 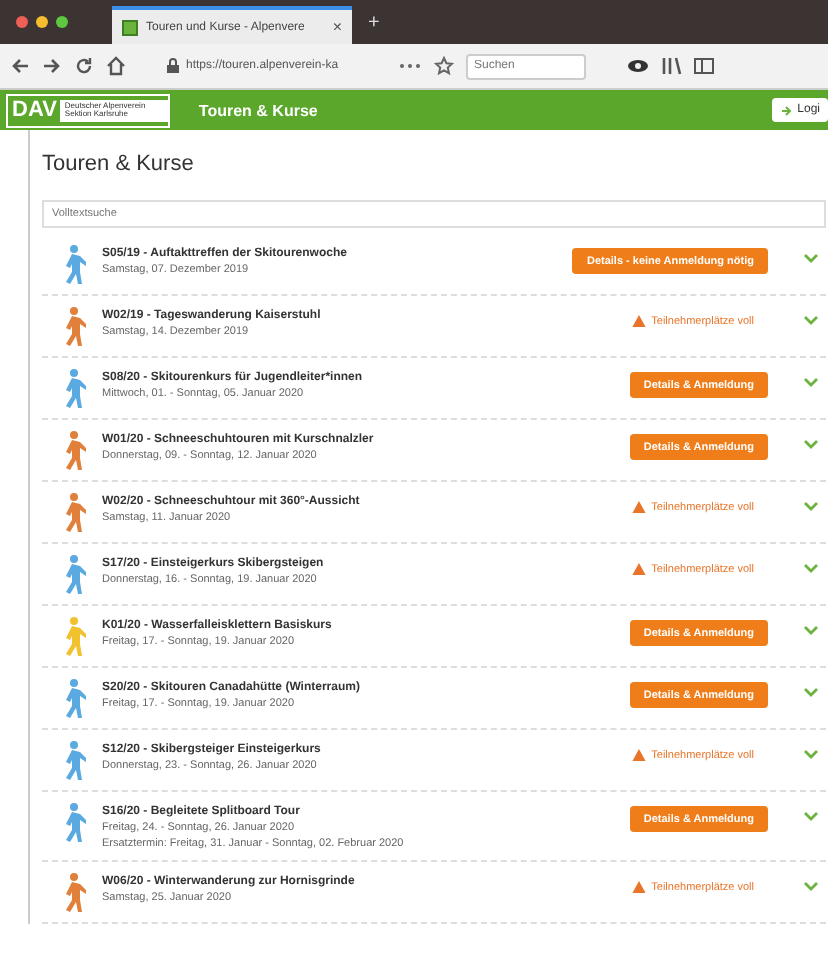 What do you see at coordinates (374, 22) in the screenshot?
I see `new-tab-button: +` at bounding box center [374, 22].